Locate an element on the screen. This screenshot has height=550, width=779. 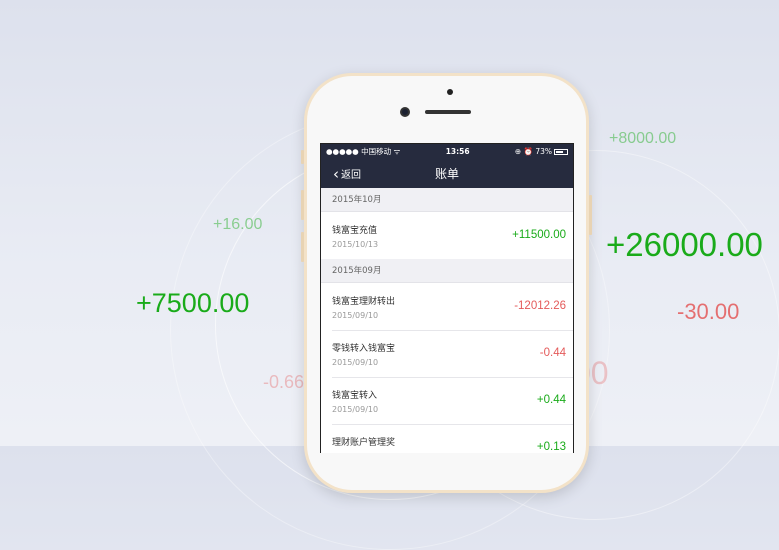
status-bar: ●●●●● 中国移动 ᯤ 13:56 ⊕ ⏰ 73% is located at coordinates (447, 151).